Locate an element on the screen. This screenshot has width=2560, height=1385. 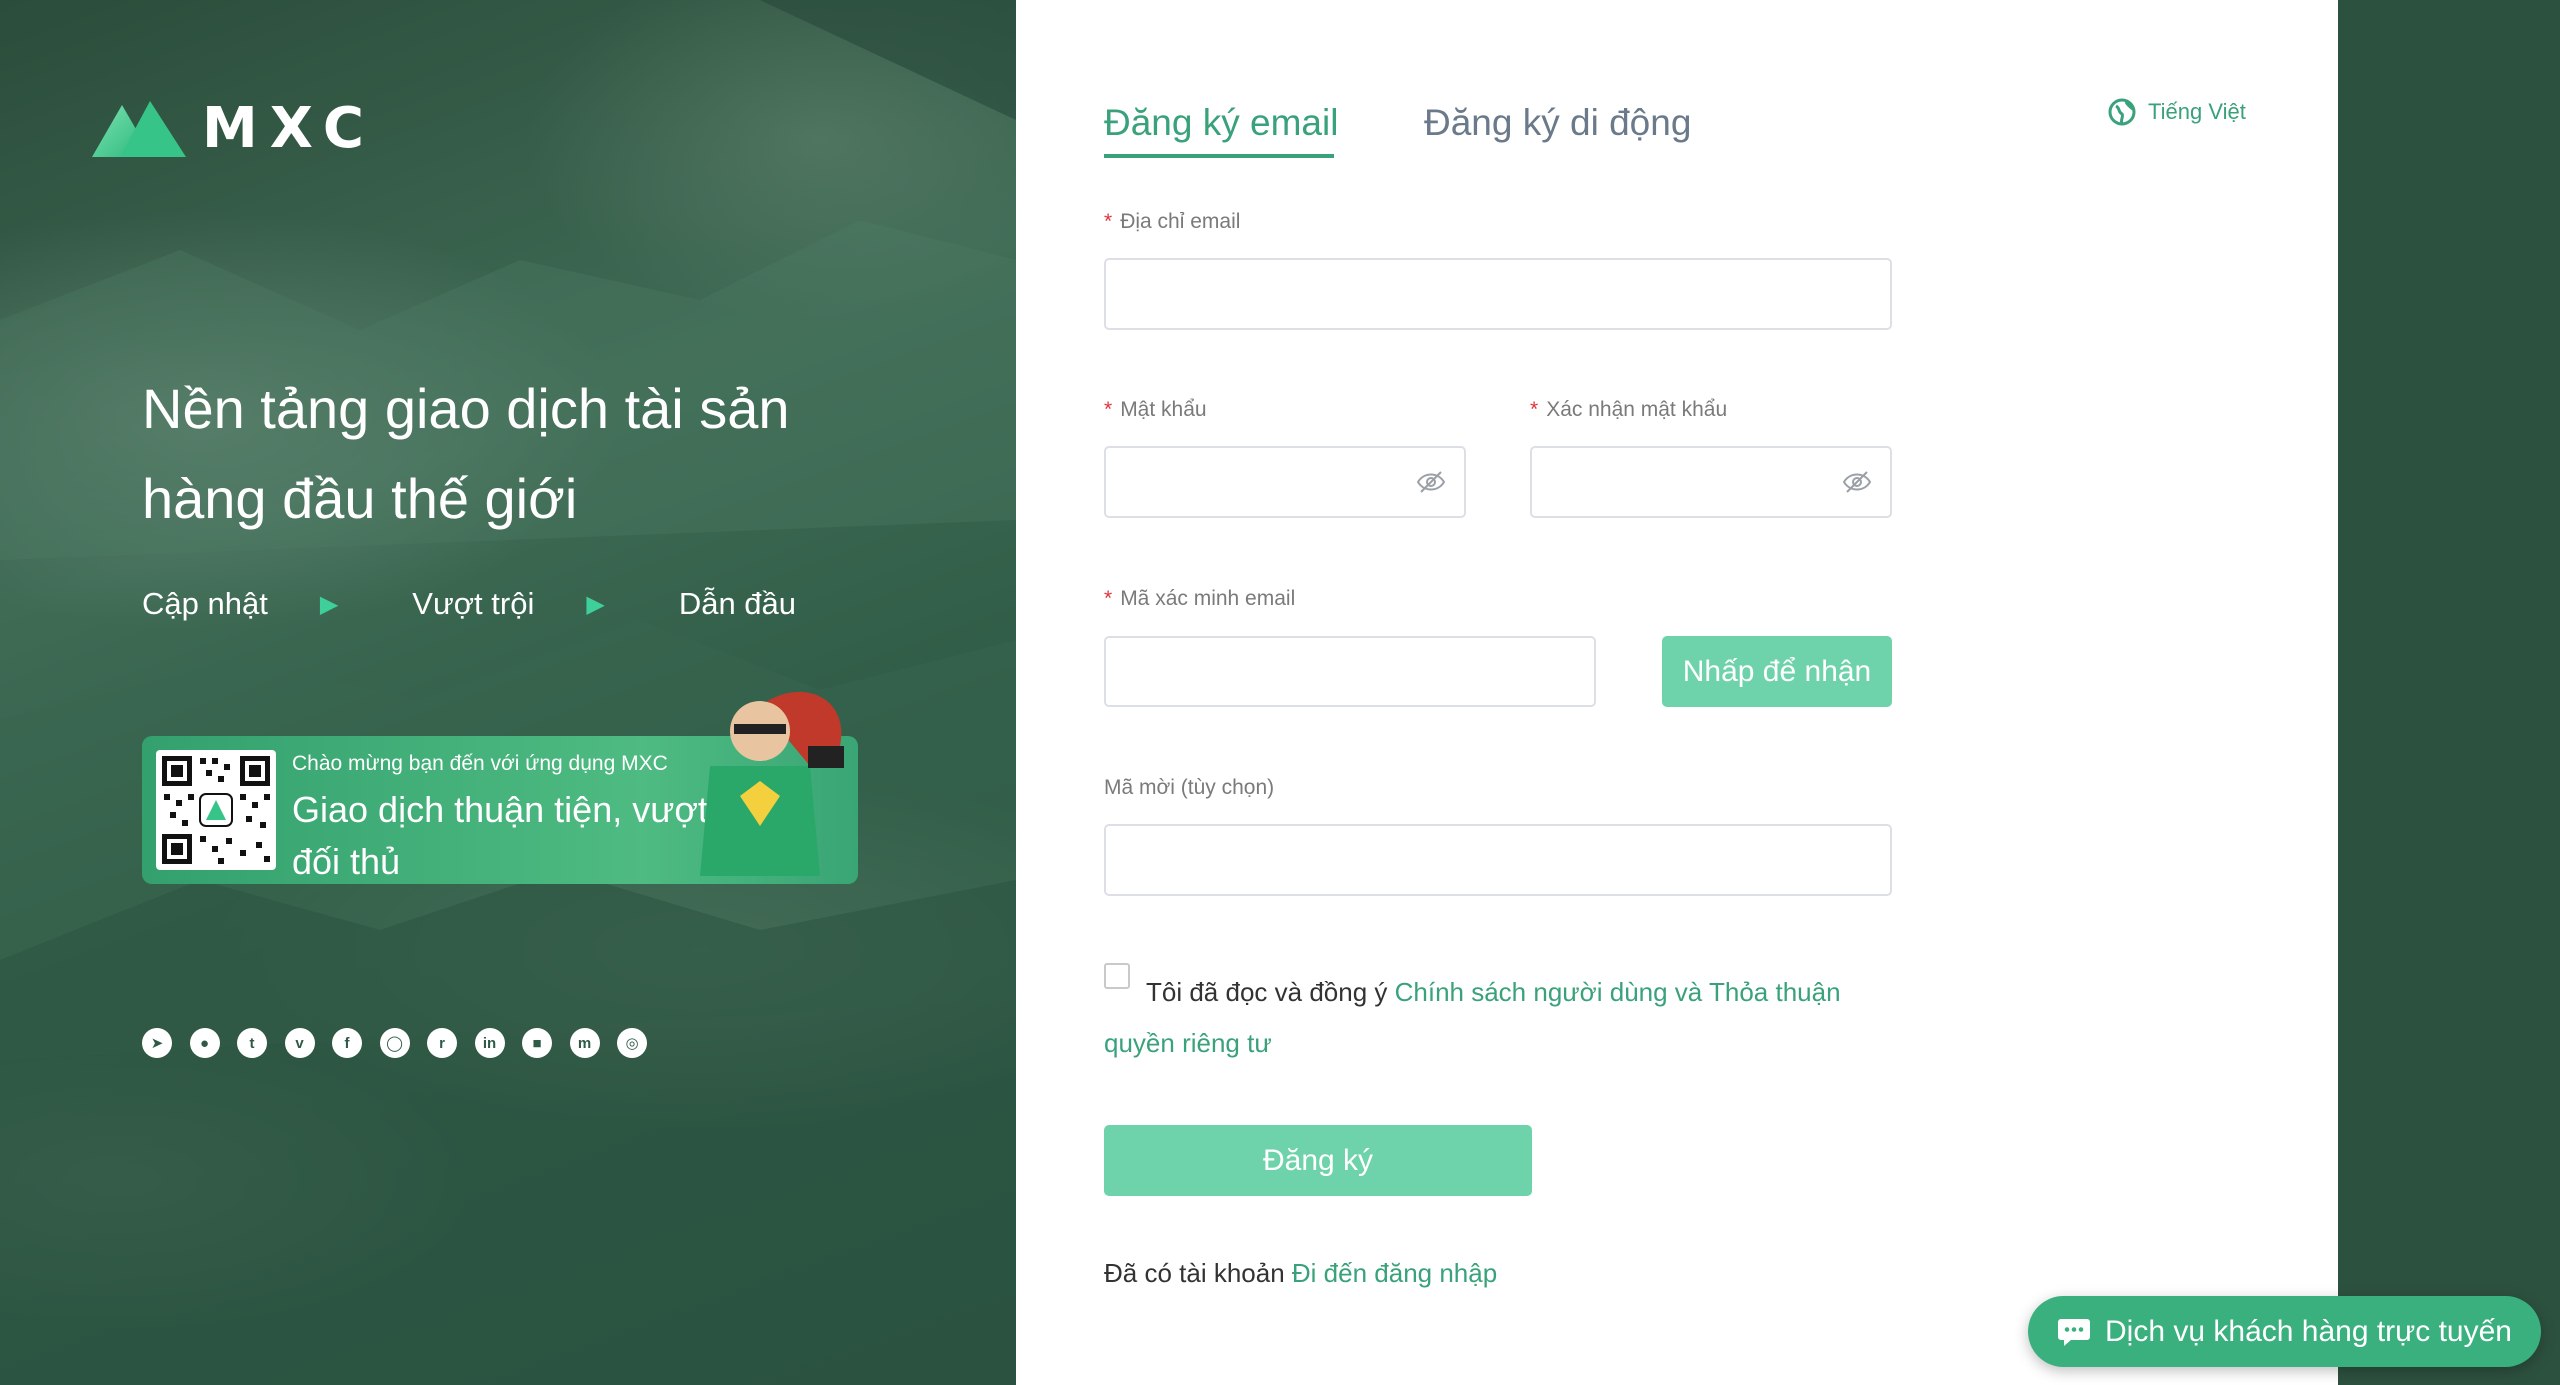
linkedin-icon: in is located at coordinates (489, 1043).